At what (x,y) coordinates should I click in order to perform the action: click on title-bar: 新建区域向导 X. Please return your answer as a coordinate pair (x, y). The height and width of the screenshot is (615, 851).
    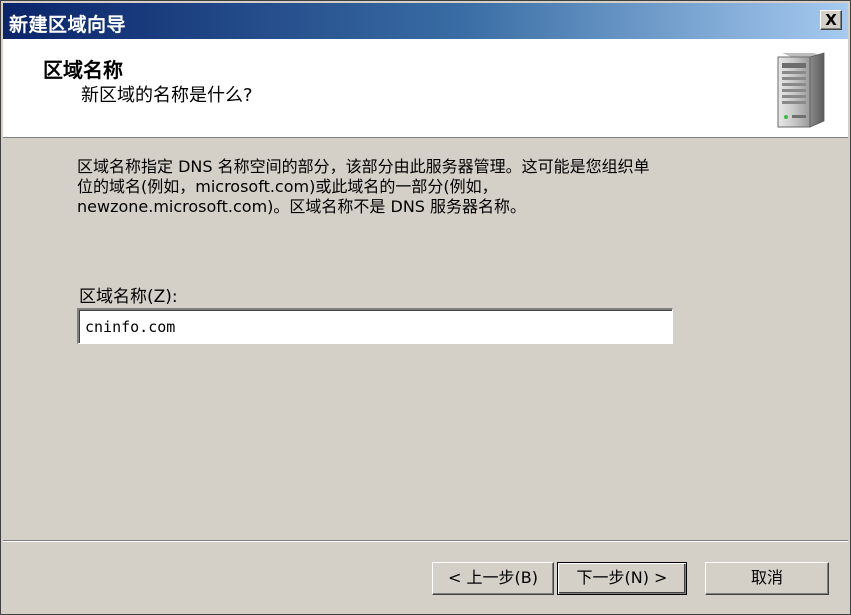
    Looking at the image, I should click on (425, 21).